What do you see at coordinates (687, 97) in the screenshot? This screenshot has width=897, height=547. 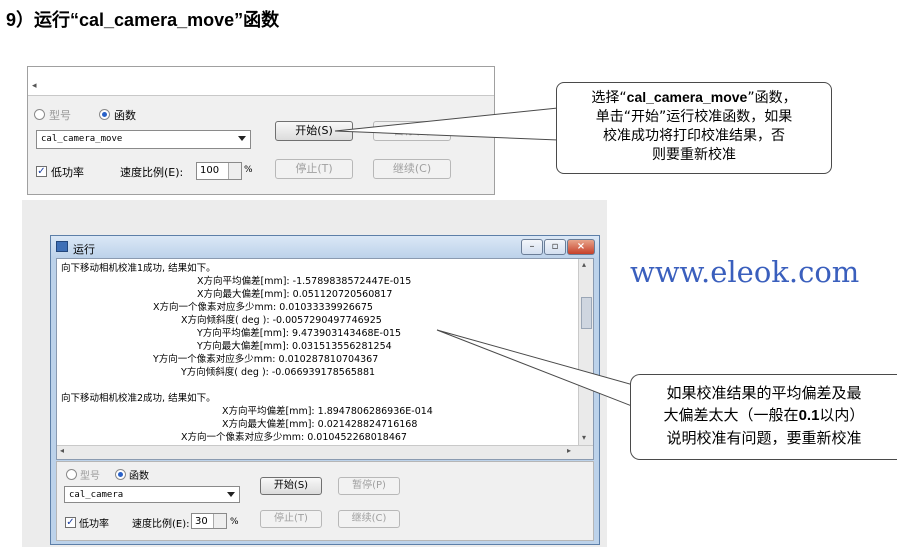 I see `callout-bold-text: cal_camera_move` at bounding box center [687, 97].